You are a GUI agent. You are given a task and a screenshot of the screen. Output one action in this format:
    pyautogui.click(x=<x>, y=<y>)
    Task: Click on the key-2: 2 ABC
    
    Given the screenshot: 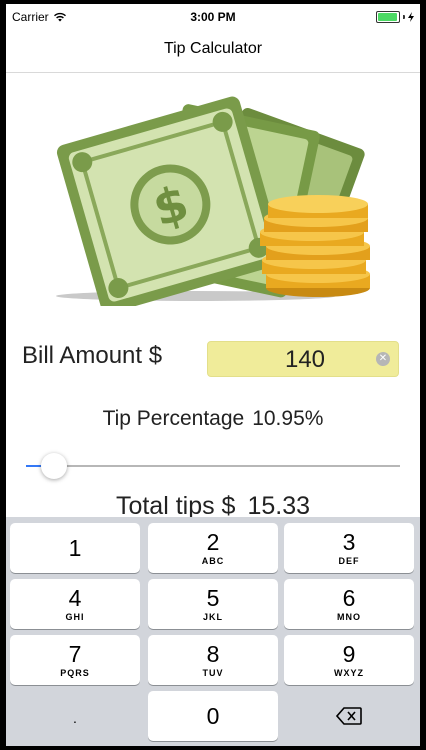 What is the action you would take?
    pyautogui.click(x=213, y=548)
    